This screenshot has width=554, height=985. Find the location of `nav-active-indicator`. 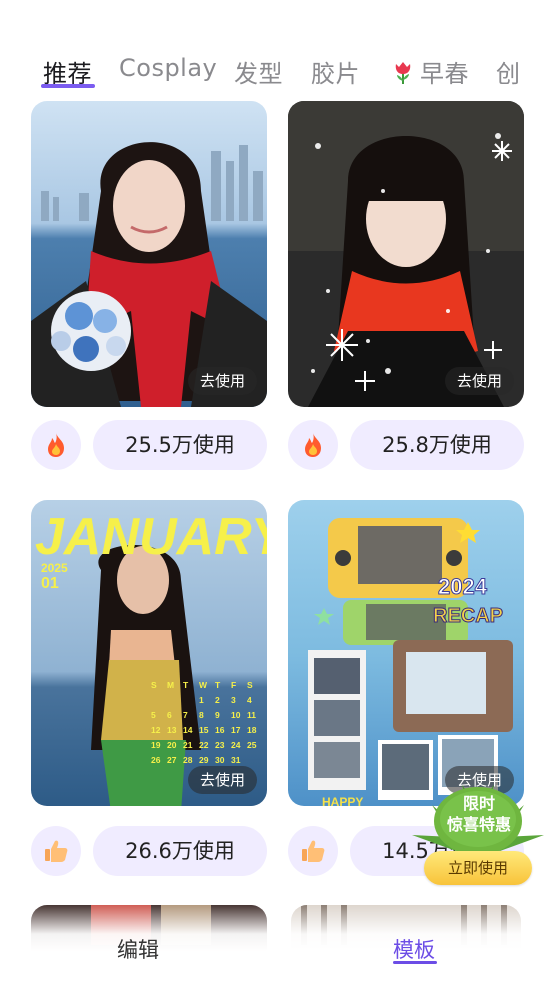

nav-active-indicator is located at coordinates (415, 962).